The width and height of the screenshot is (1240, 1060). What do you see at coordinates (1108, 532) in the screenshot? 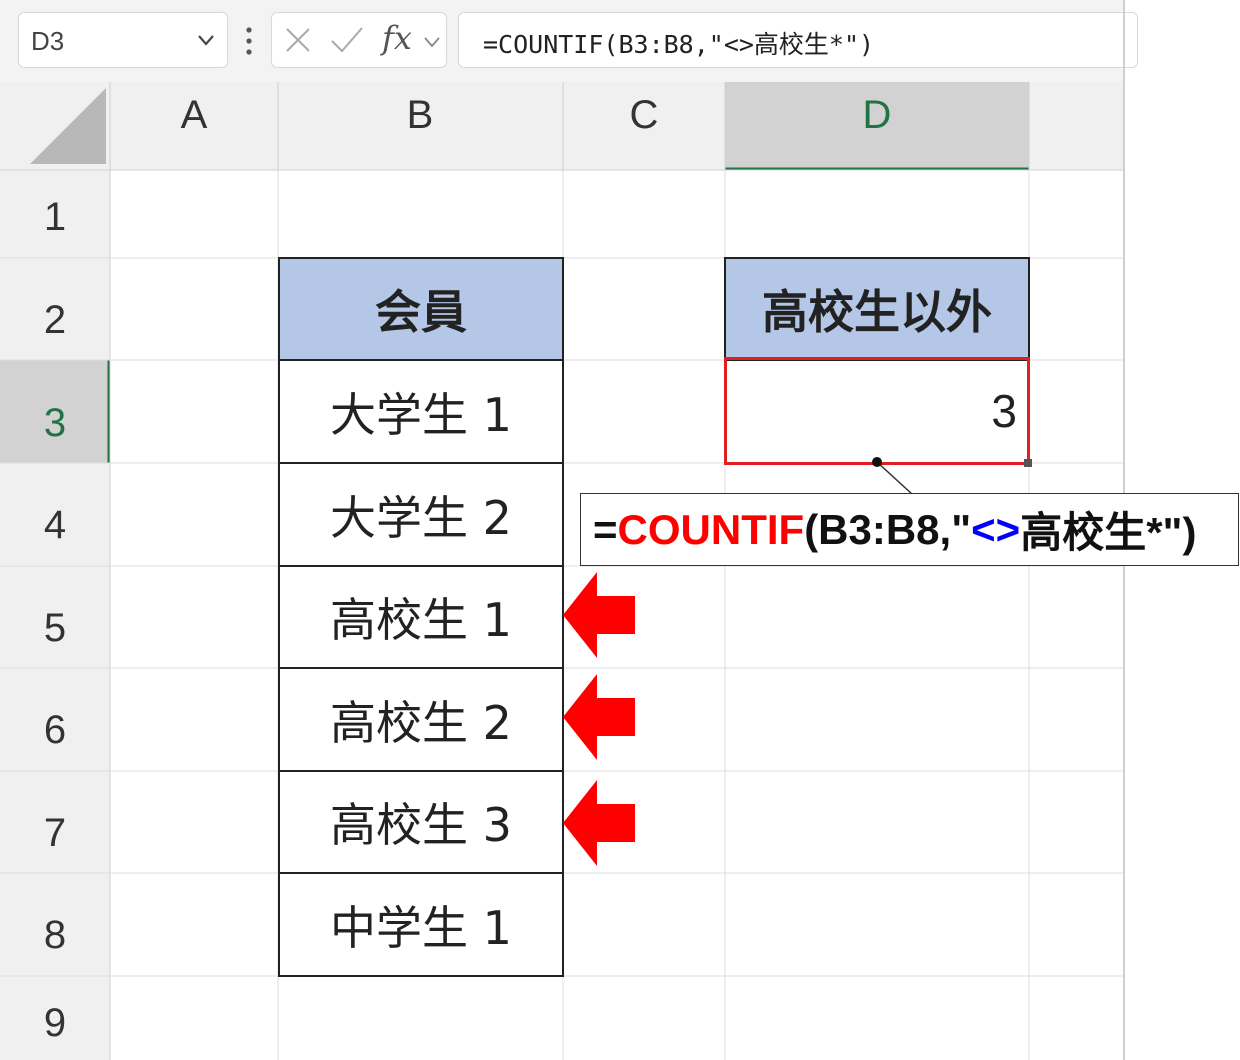
I see `callout-args-end: 高校生*")` at bounding box center [1108, 532].